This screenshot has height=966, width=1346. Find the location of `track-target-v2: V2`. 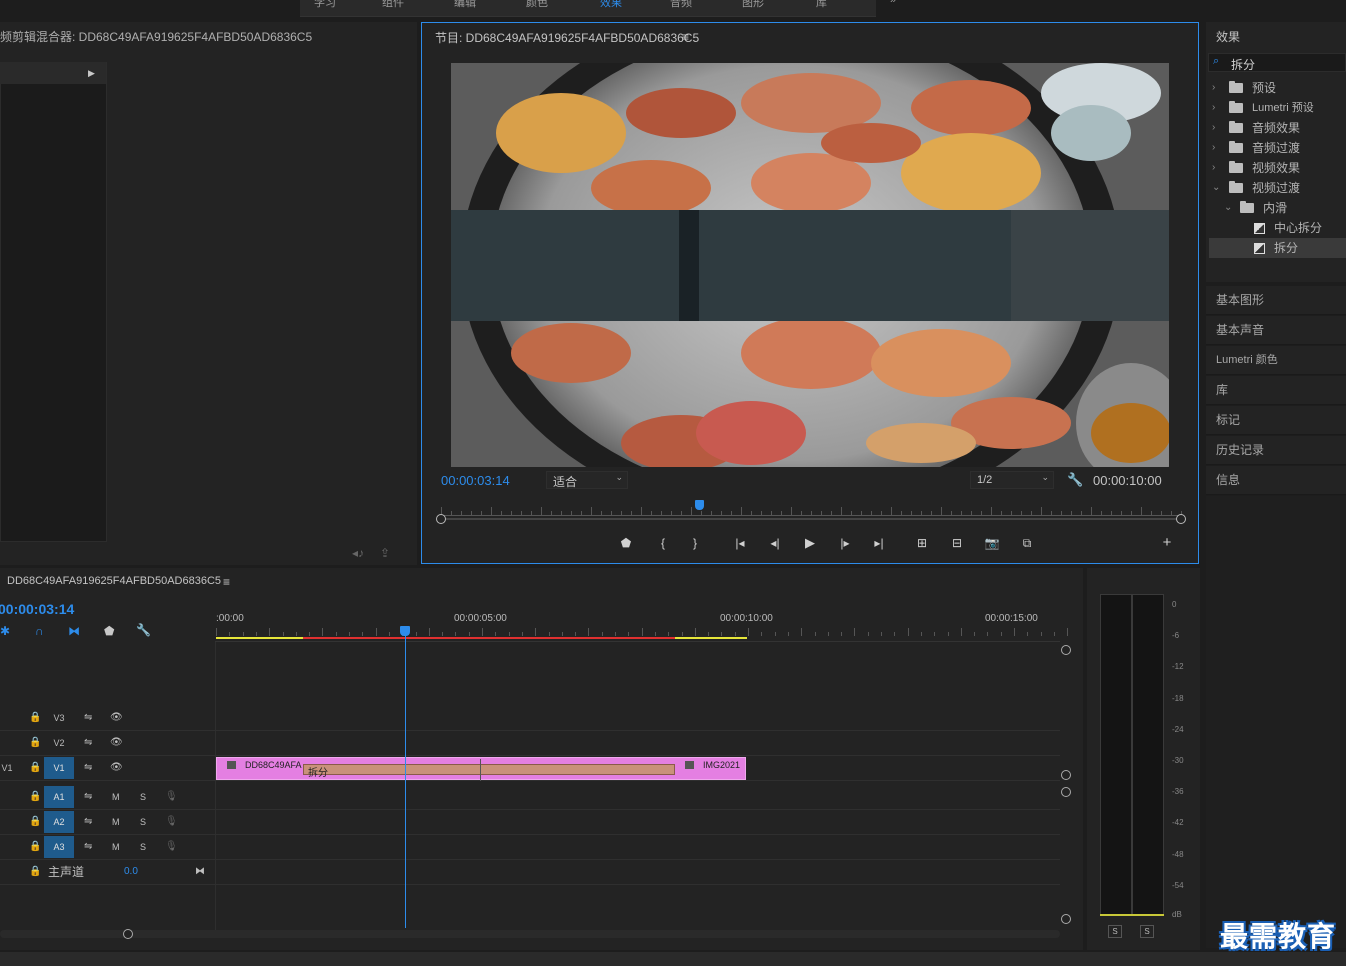

track-target-v2: V2 is located at coordinates (59, 743).